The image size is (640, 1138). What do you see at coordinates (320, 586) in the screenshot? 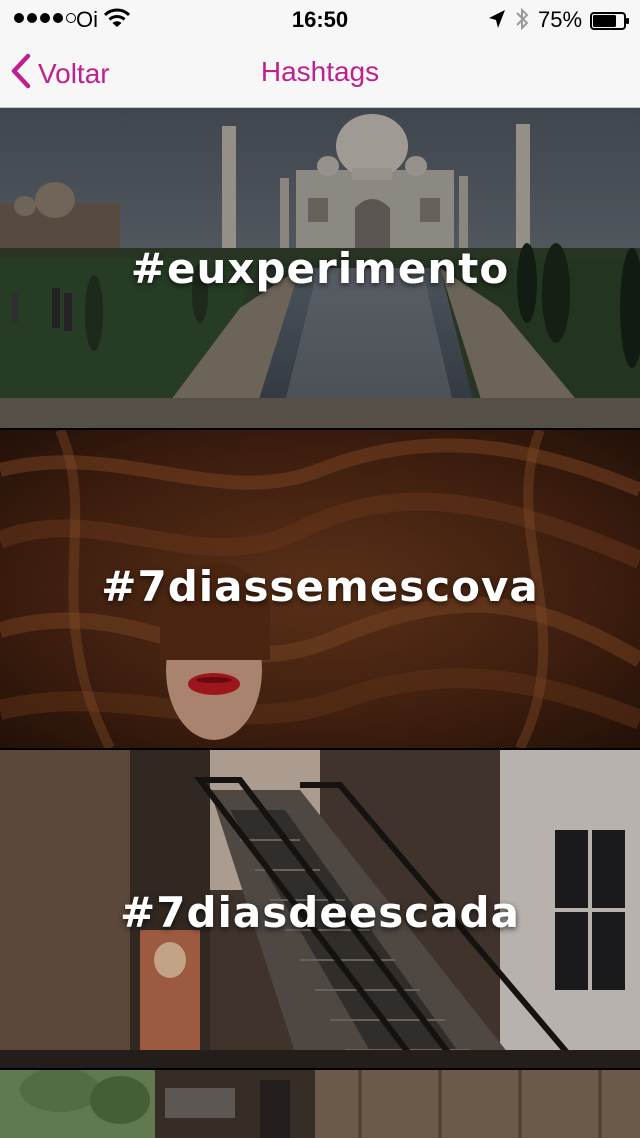
I see `hashtag-label: #7diassemescova` at bounding box center [320, 586].